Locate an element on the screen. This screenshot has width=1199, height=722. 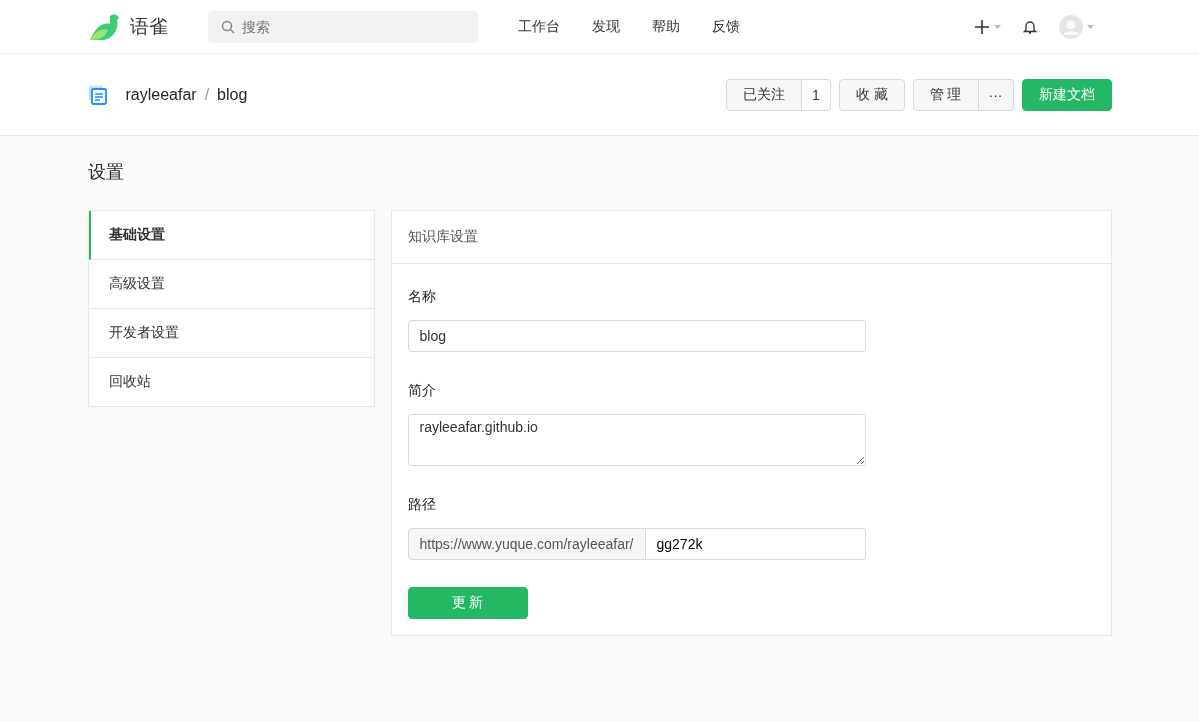
menu-item: 回收站 is located at coordinates (231, 382).